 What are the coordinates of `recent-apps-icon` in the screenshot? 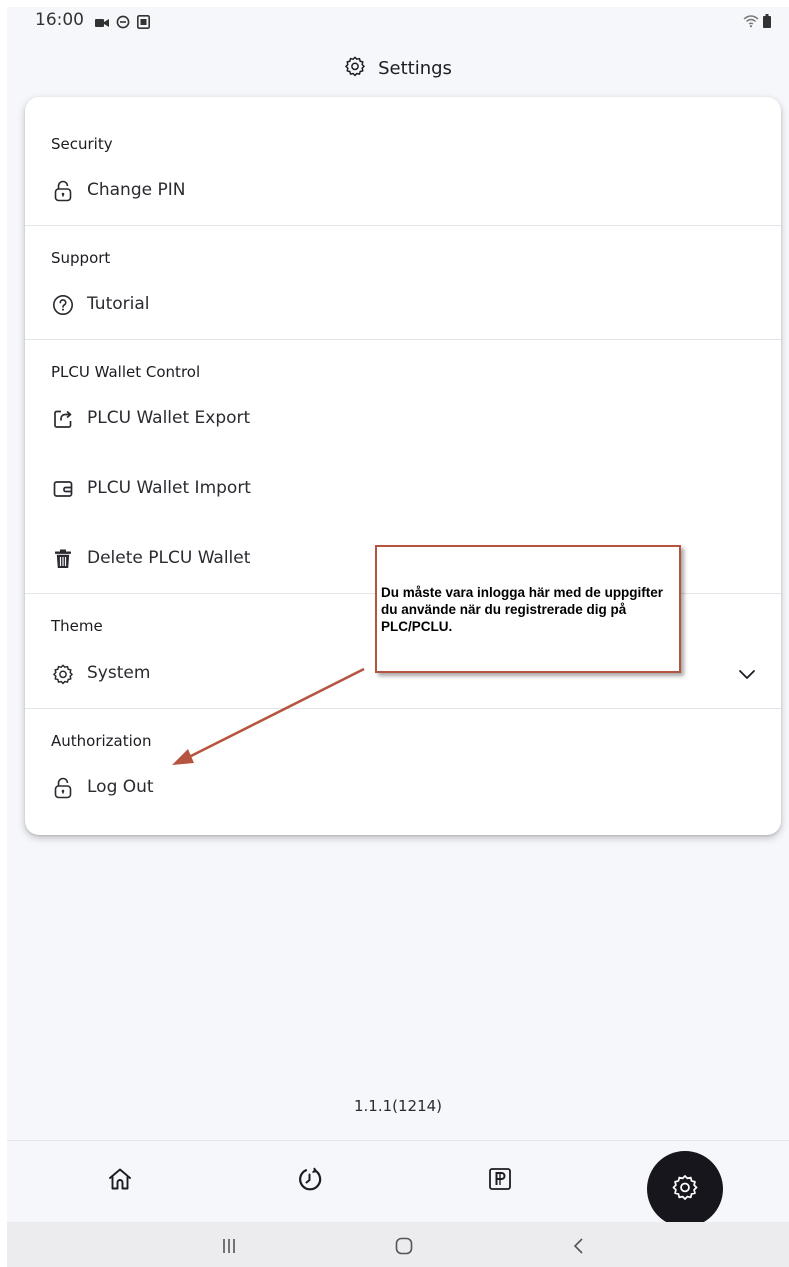 It's located at (229, 1246).